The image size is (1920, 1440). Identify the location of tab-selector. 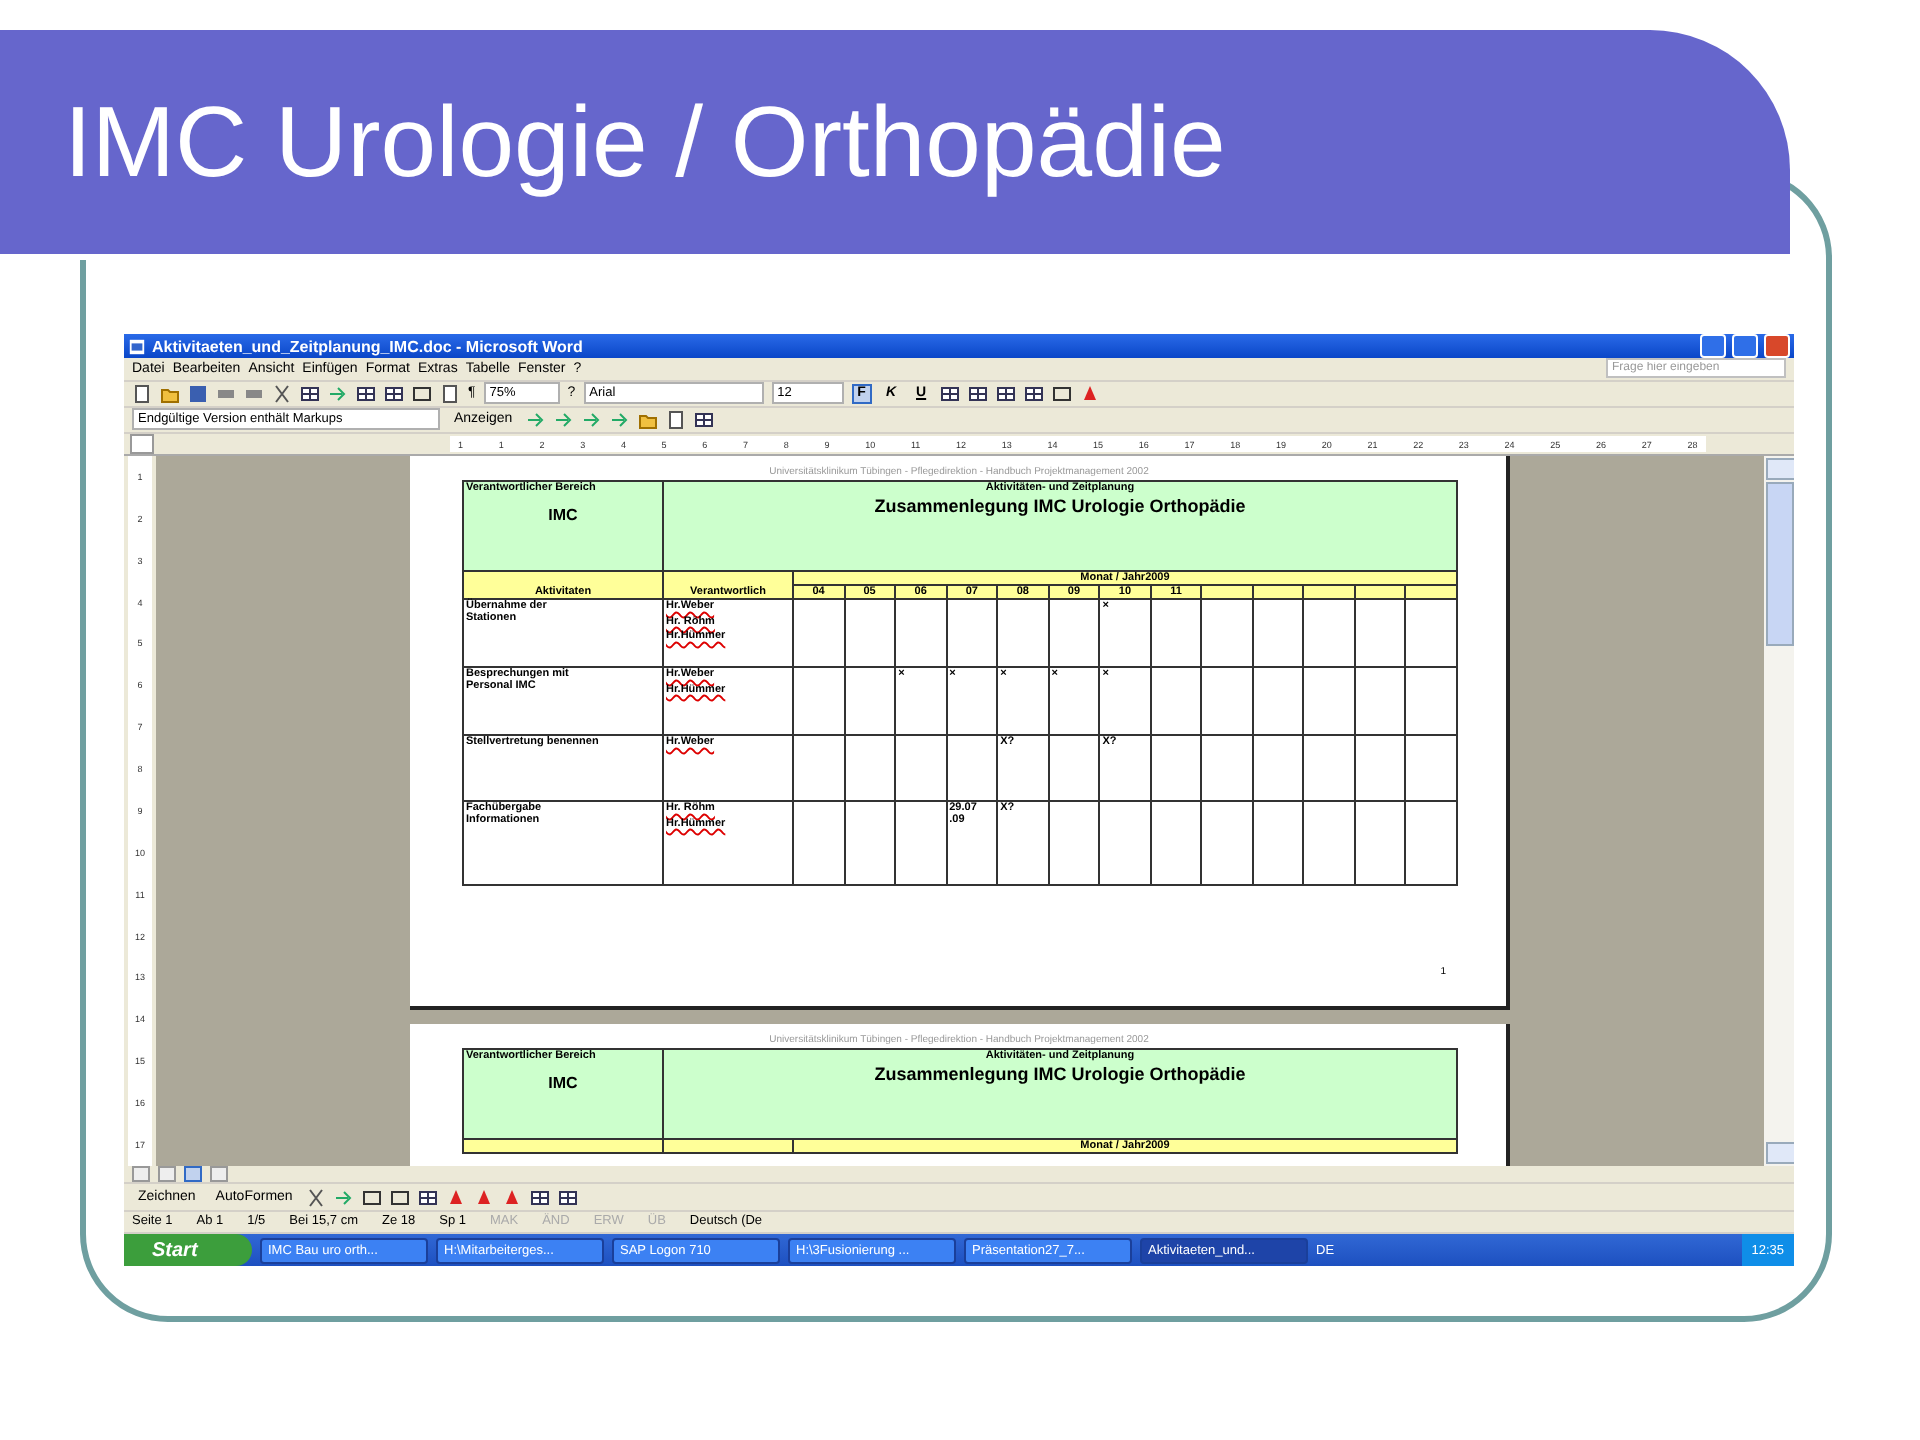
(142, 444).